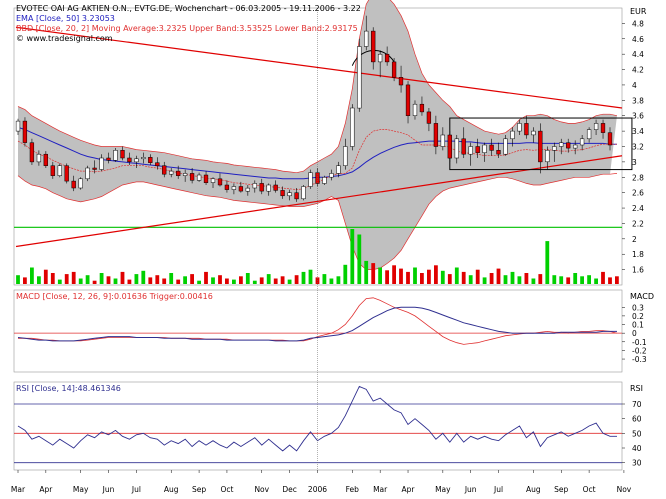 The image size is (666, 499). I want to click on price-tick-label: 4.8, so click(638, 23).